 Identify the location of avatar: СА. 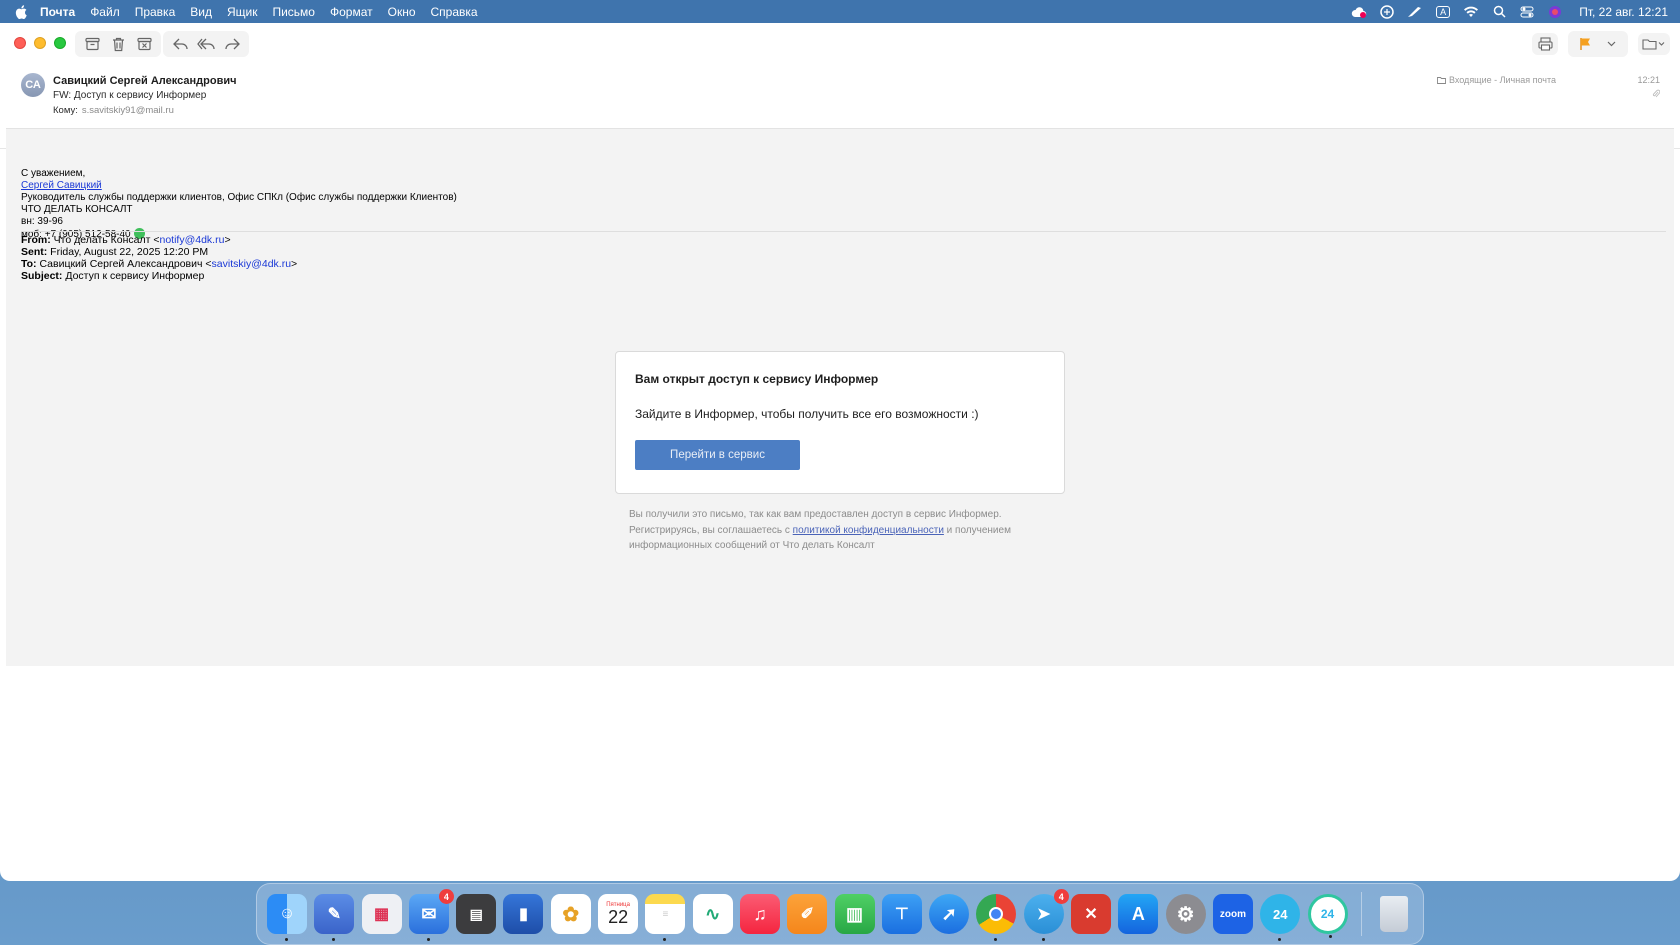
(33, 85).